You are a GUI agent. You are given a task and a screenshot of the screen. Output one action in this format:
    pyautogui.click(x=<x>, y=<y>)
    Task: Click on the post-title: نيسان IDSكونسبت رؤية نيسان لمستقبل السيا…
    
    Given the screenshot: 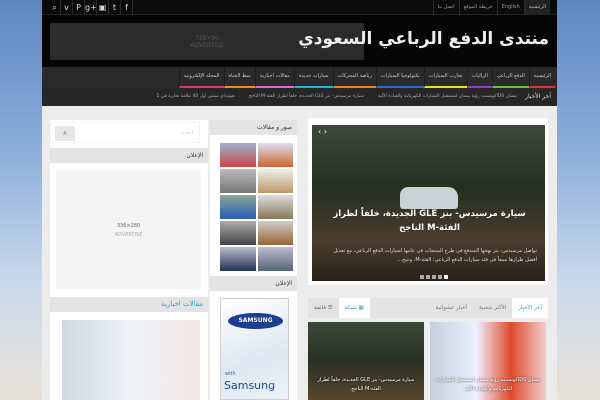 What is the action you would take?
    pyautogui.click(x=488, y=385)
    